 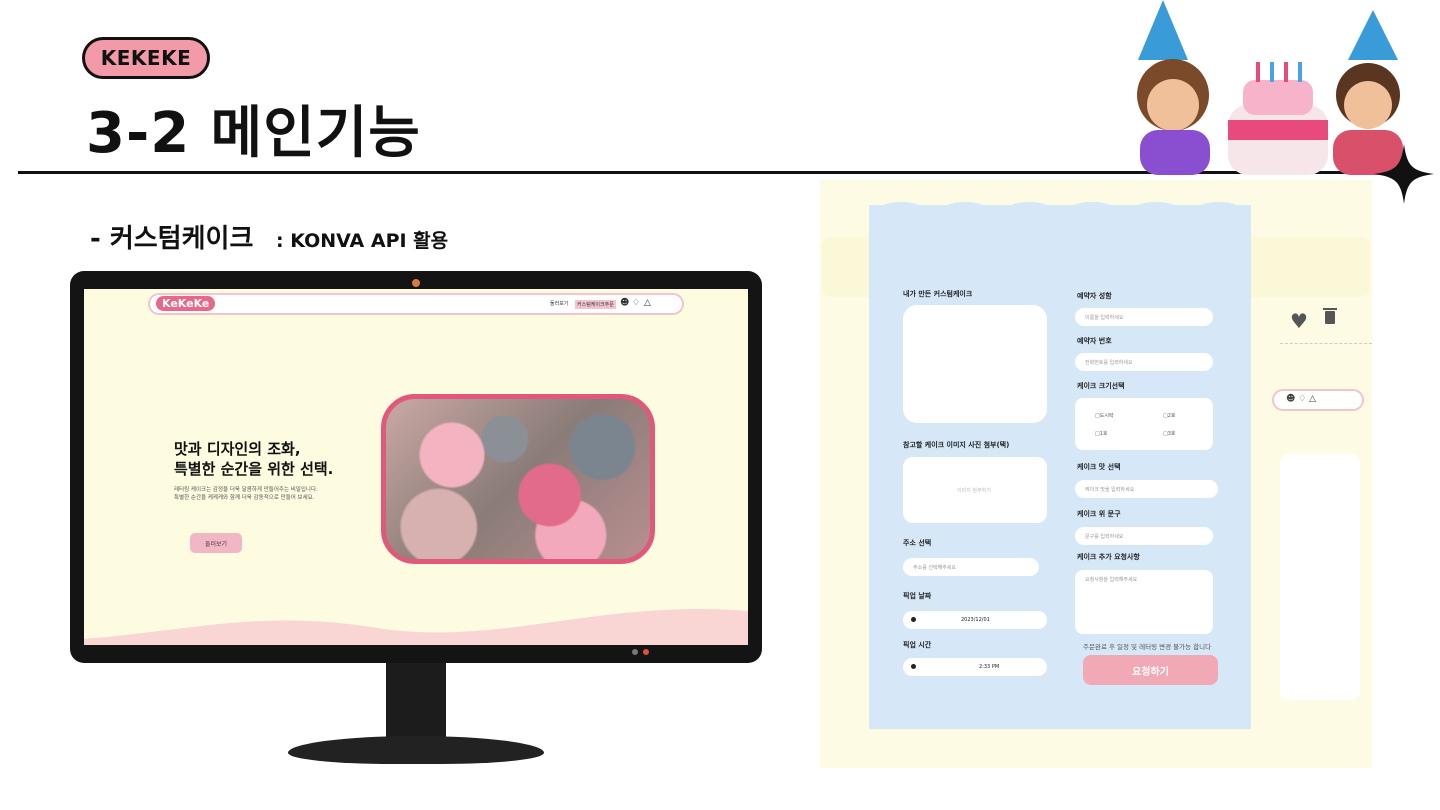 I want to click on pickup-date-label: 픽업 날짜, so click(x=917, y=596).